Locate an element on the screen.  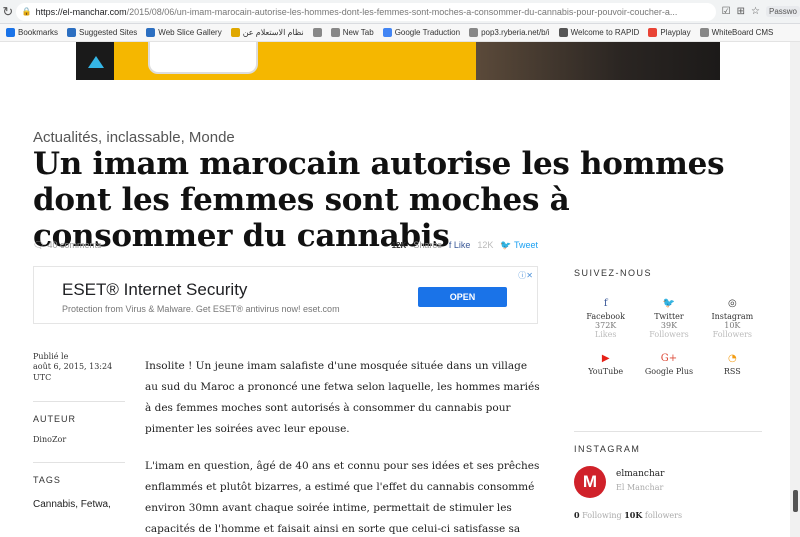
bookmark-item: Welcome to RAPID is located at coordinates (599, 32).